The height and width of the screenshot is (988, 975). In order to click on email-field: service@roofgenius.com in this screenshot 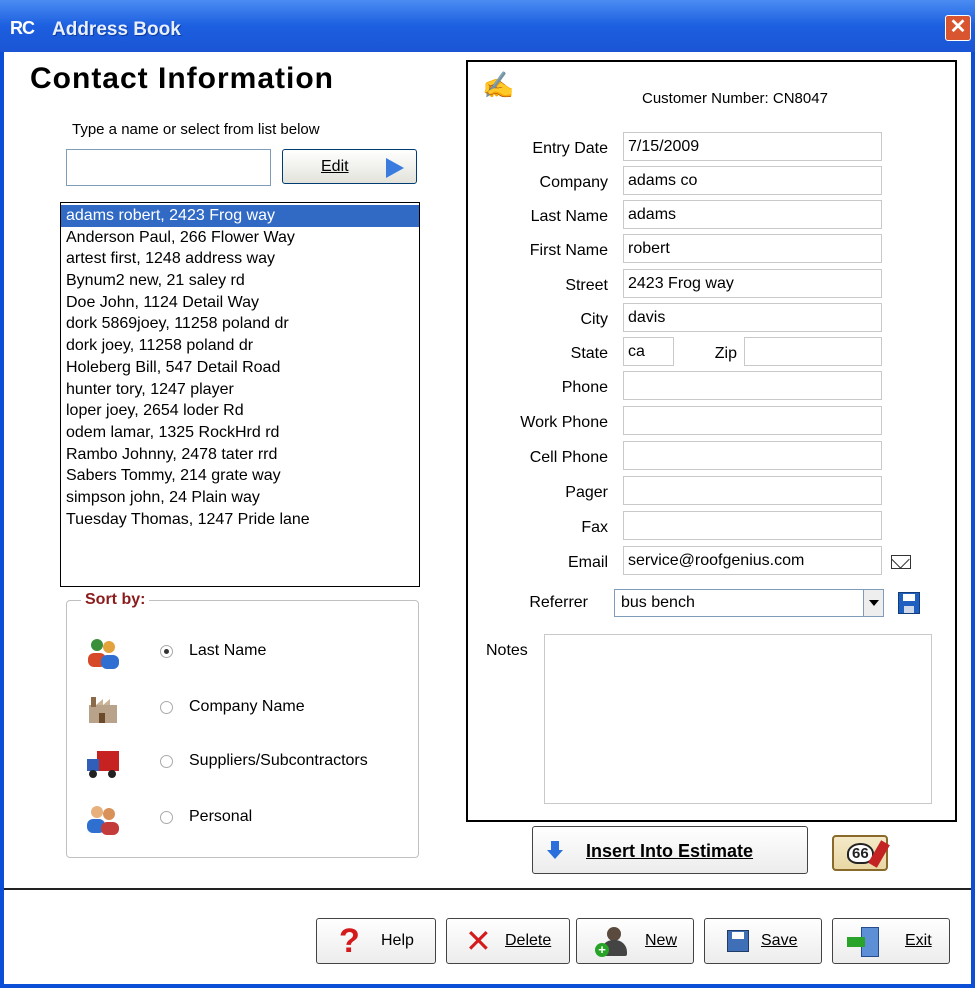, I will do `click(752, 560)`.